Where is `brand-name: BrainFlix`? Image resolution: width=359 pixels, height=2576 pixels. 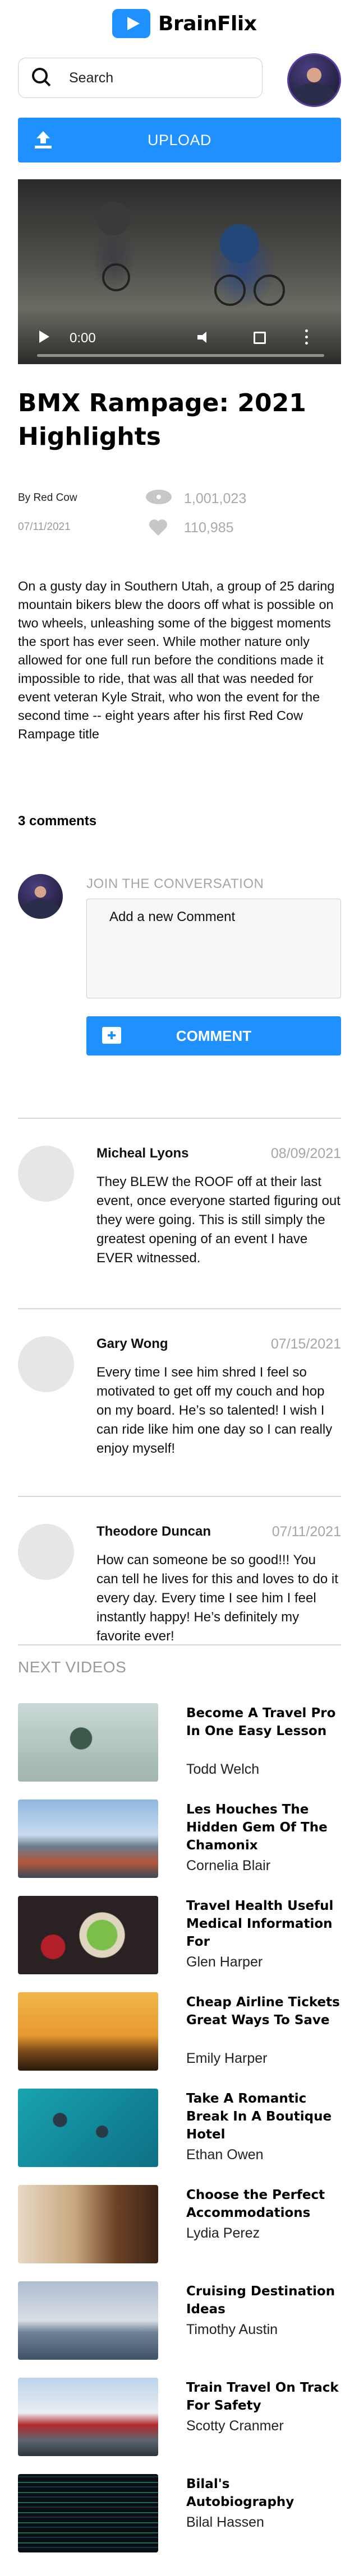 brand-name: BrainFlix is located at coordinates (207, 23).